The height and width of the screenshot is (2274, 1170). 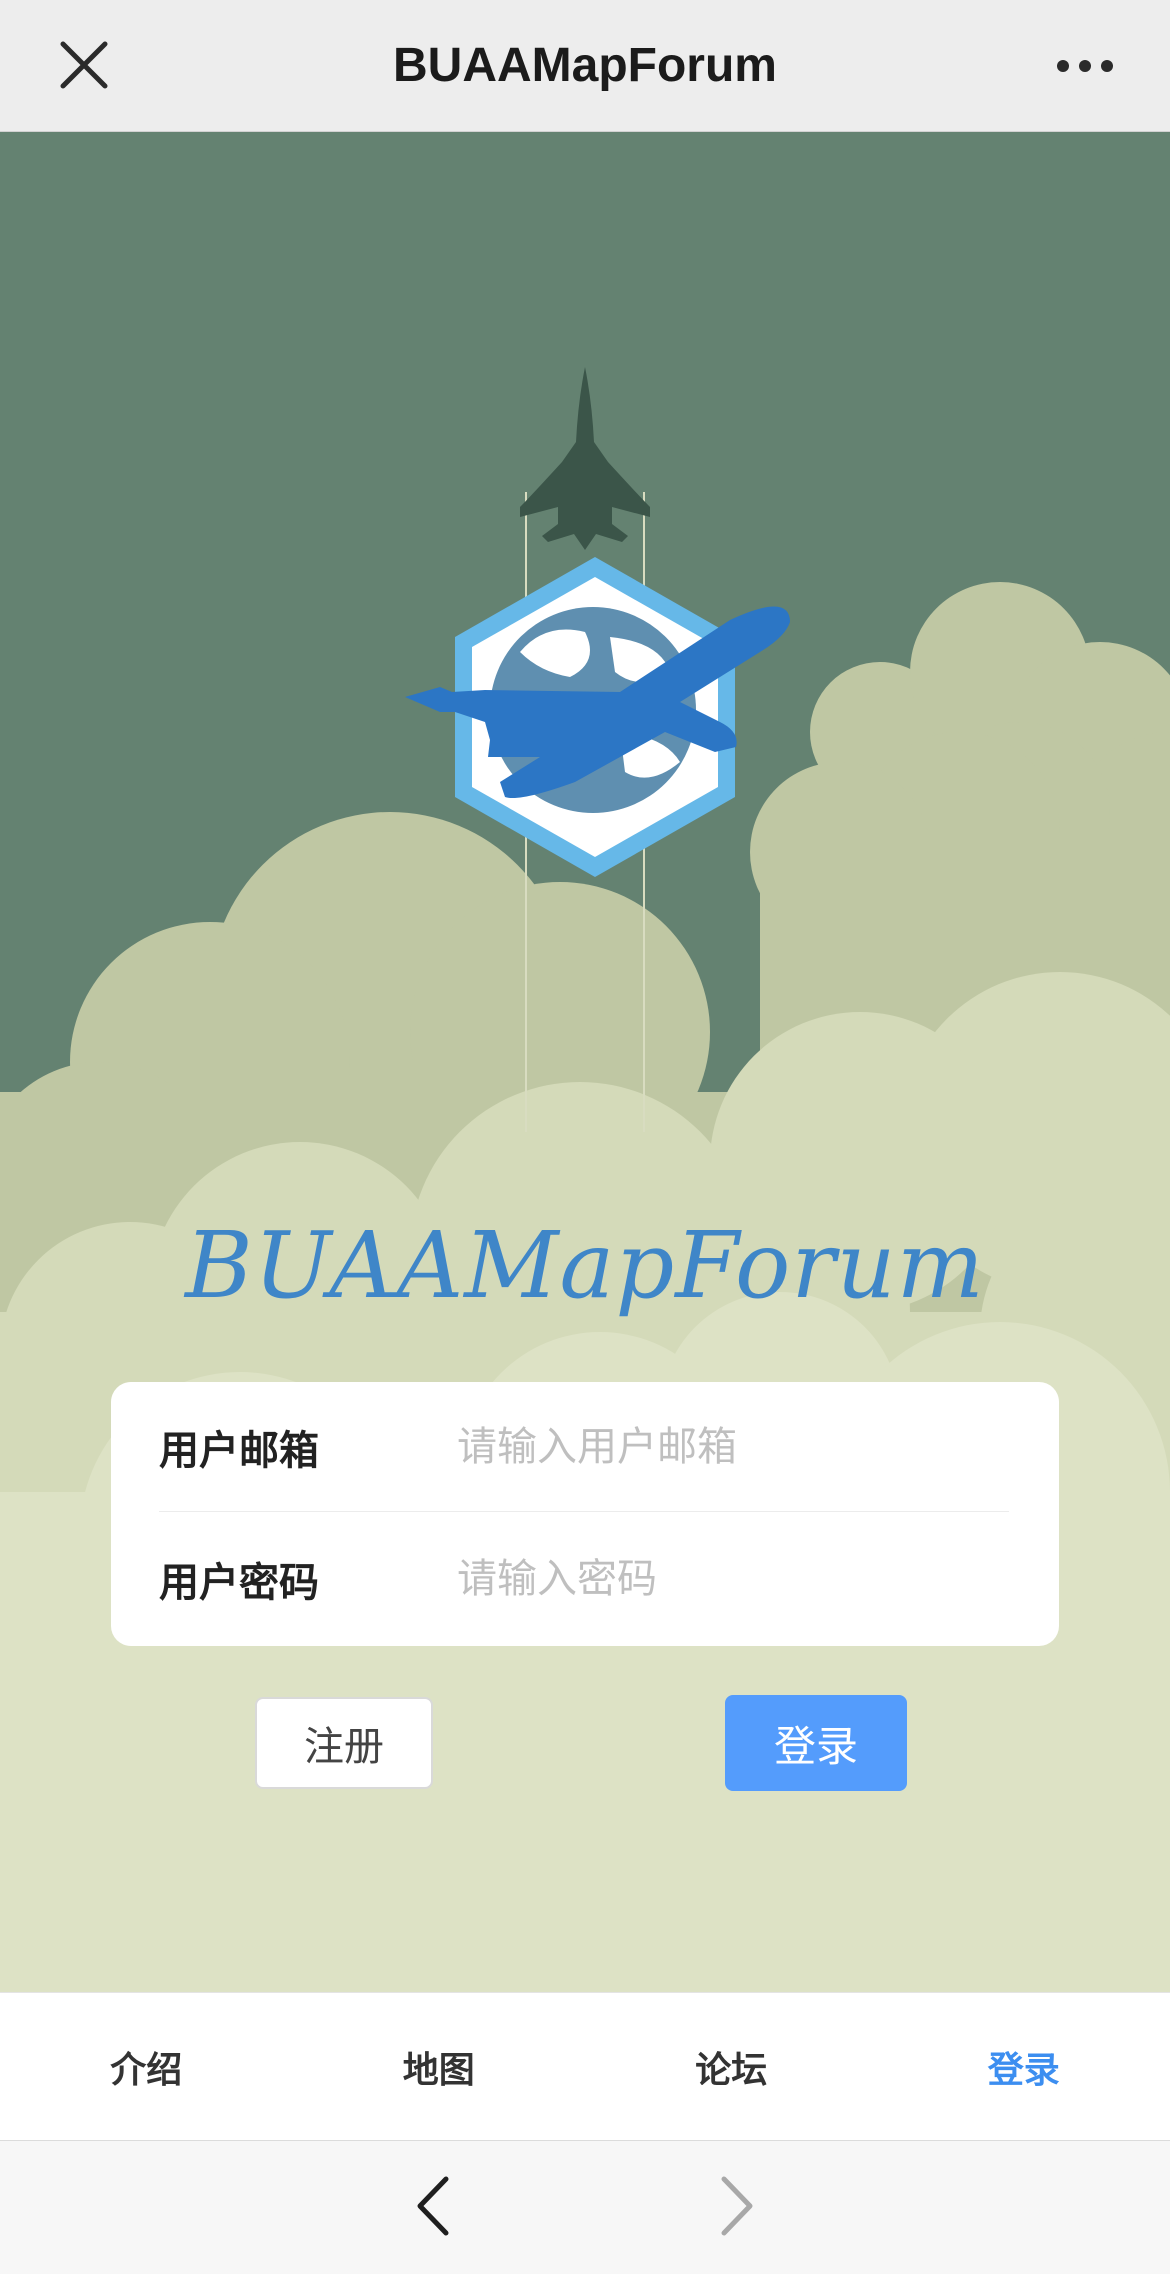 What do you see at coordinates (146, 2066) in the screenshot?
I see `tab-intro: 介绍` at bounding box center [146, 2066].